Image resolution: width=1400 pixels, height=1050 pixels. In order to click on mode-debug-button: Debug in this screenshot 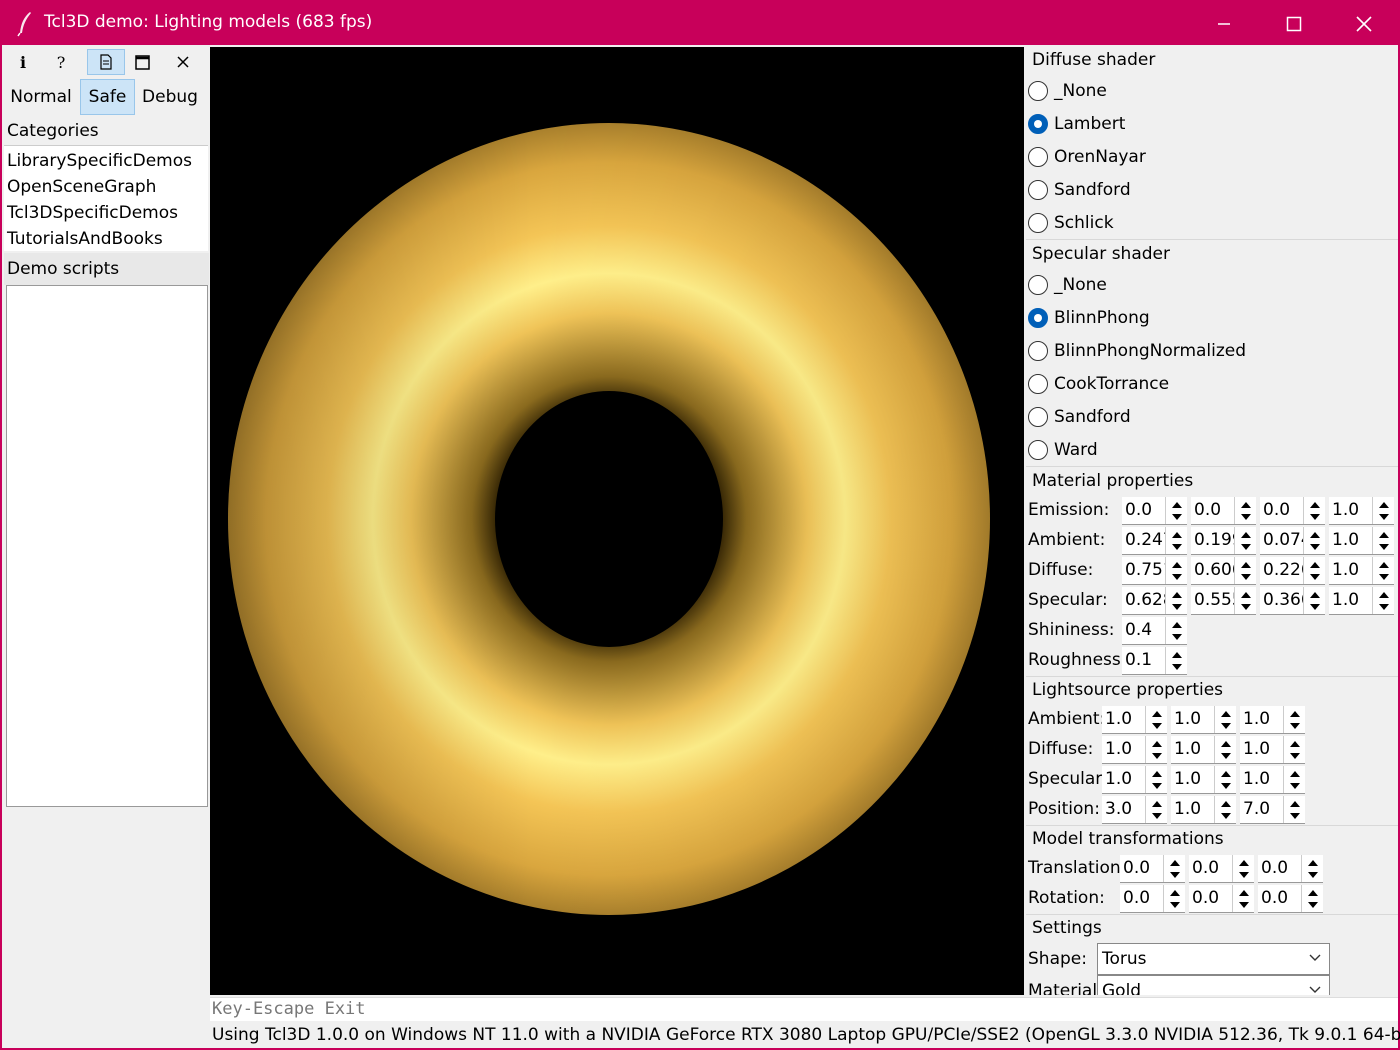, I will do `click(170, 97)`.